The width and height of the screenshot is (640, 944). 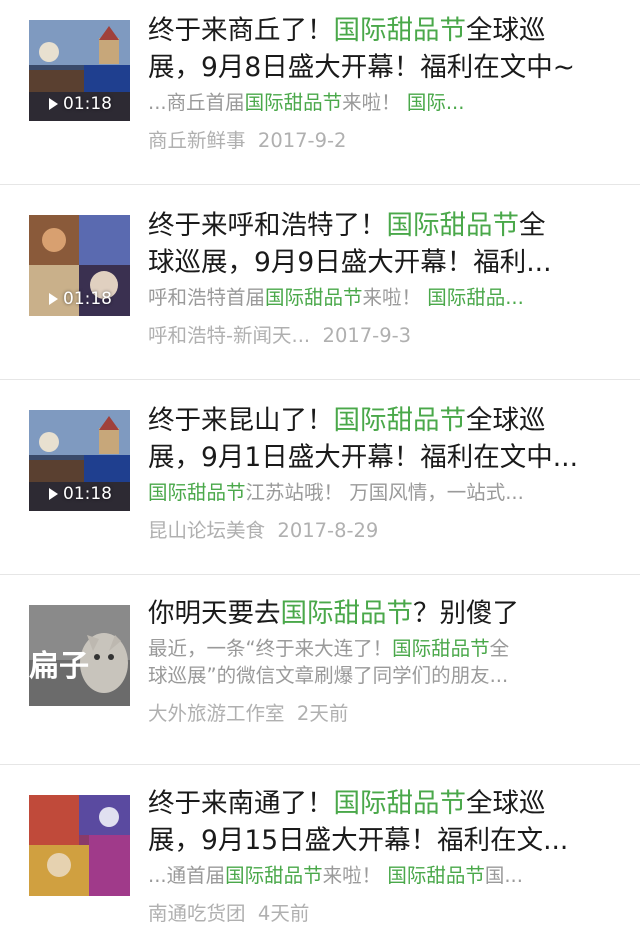 What do you see at coordinates (283, 913) in the screenshot?
I see `publish-date: 4天前` at bounding box center [283, 913].